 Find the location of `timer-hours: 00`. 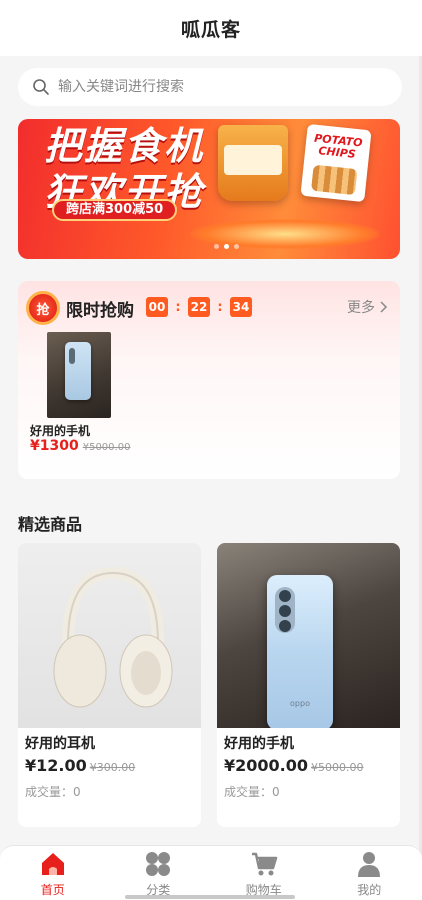

timer-hours: 00 is located at coordinates (157, 307).